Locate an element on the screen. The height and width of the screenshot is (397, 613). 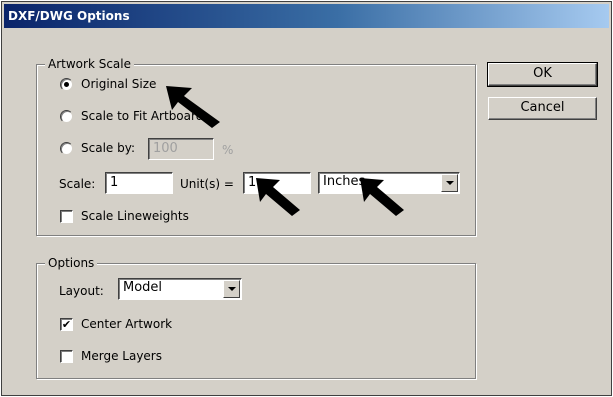
options-legend: Options is located at coordinates (71, 263).